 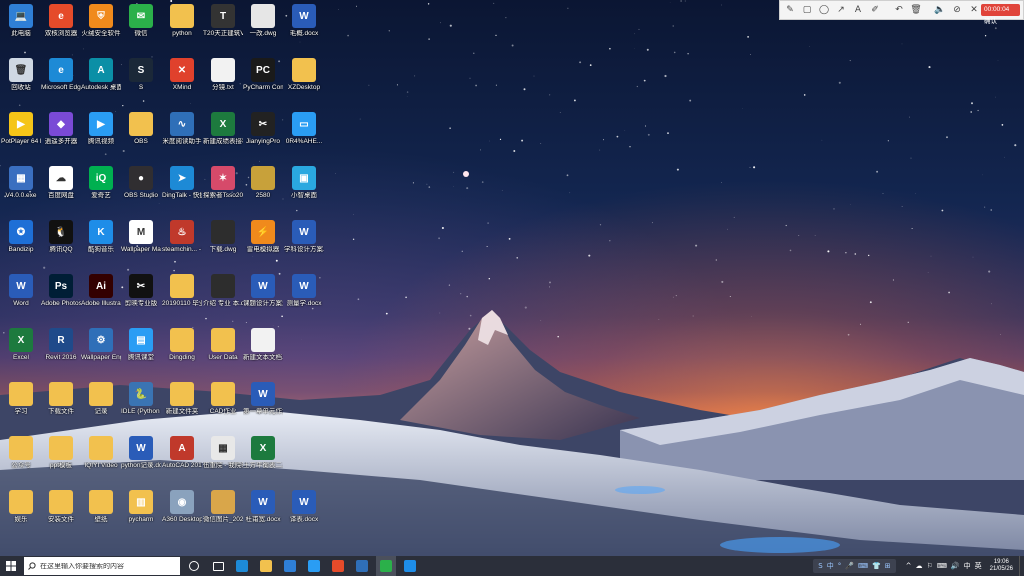 I want to click on search-input, so click(x=104, y=566).